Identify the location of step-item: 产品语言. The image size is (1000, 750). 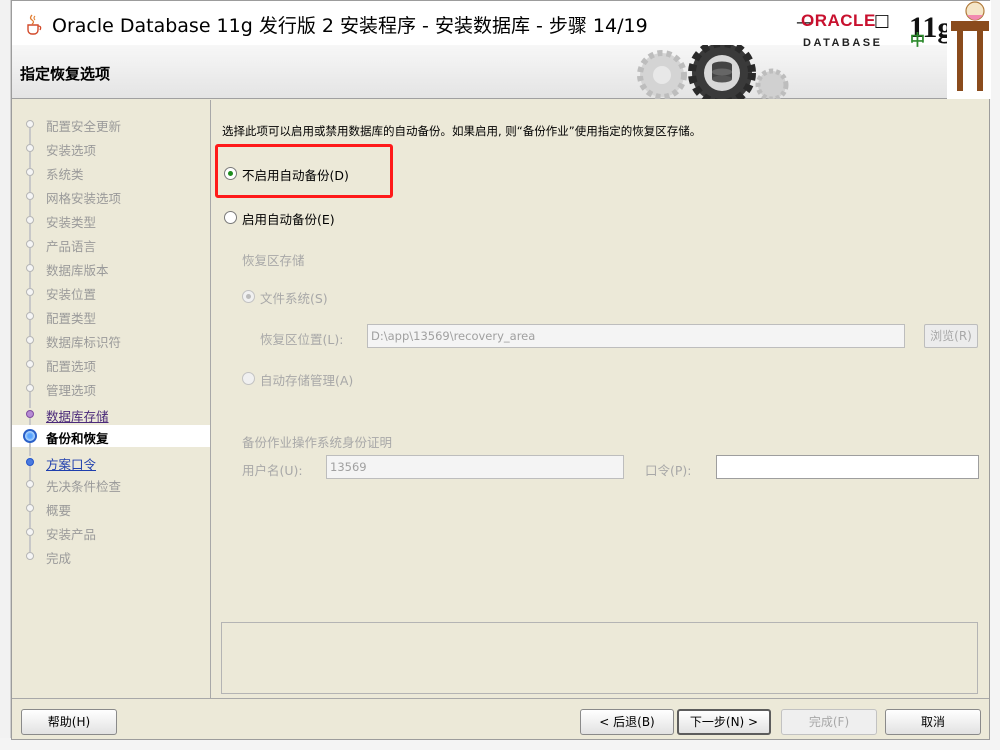
(111, 248).